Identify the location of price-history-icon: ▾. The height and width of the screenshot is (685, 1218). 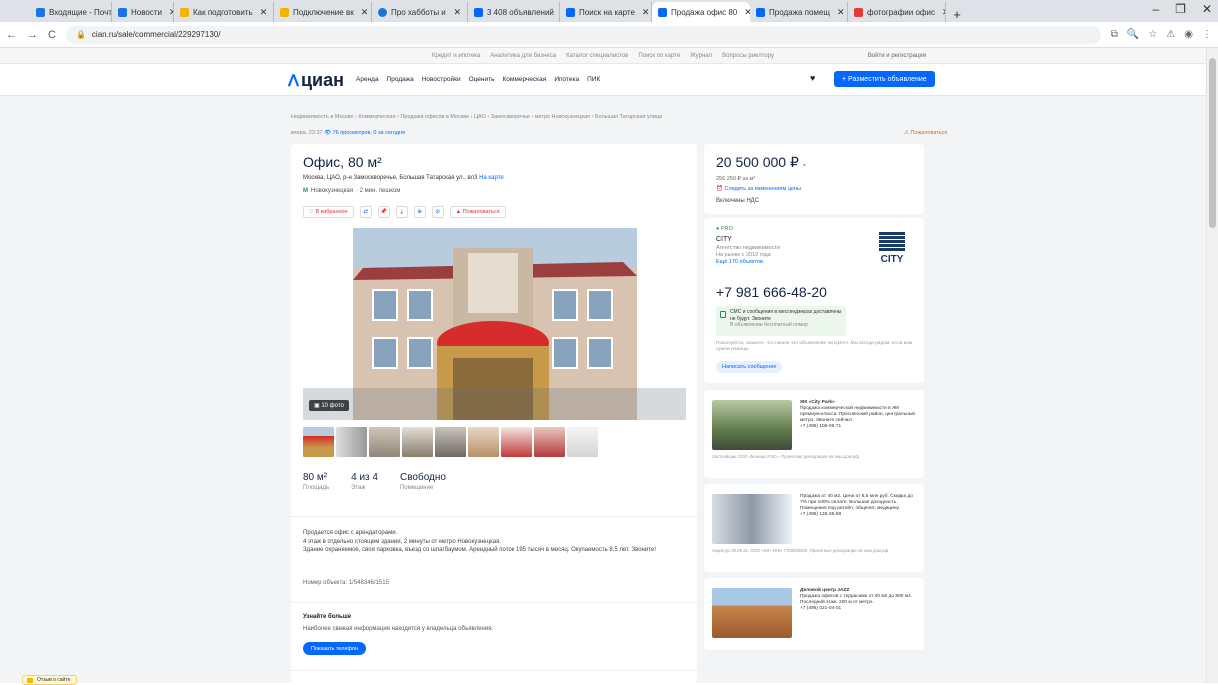
(804, 166).